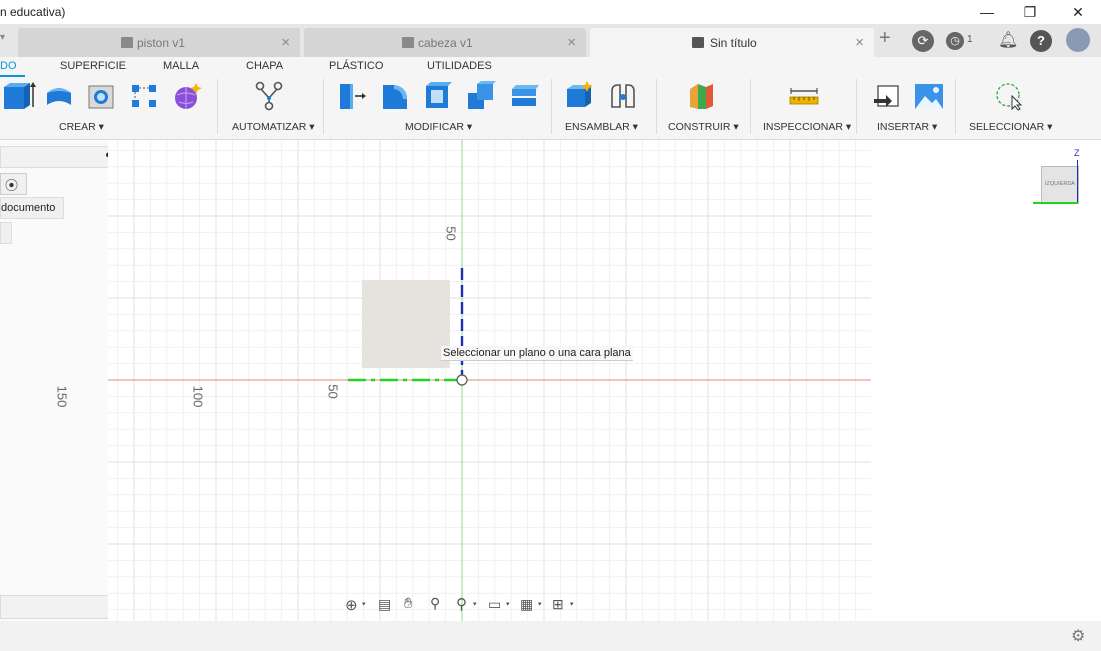 Image resolution: width=1101 pixels, height=651 pixels. Describe the element at coordinates (1077, 181) in the screenshot. I see `viewcube-z-axis` at that location.